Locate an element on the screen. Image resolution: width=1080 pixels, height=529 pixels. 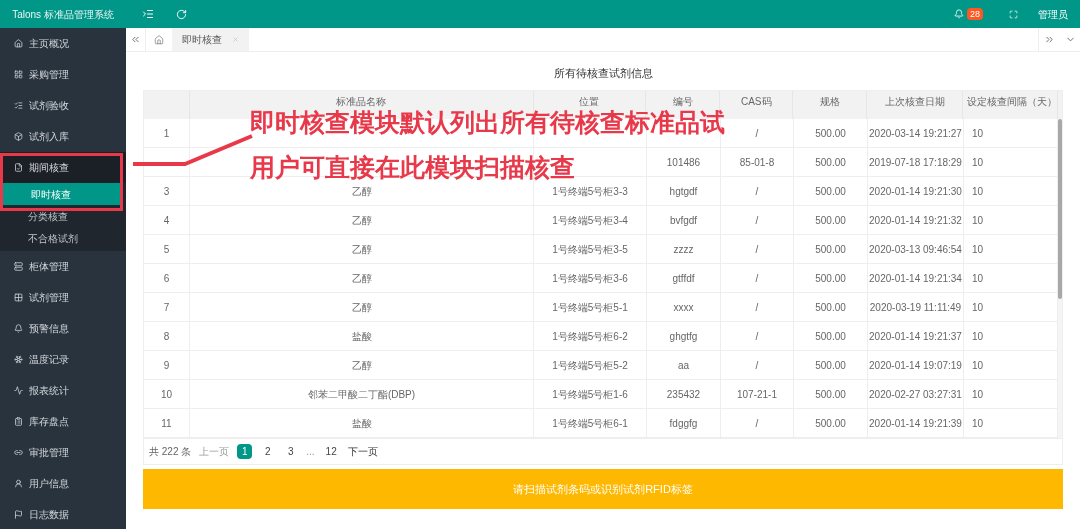
table-cell-text: bvfgdf is located at coordinates (683, 220).